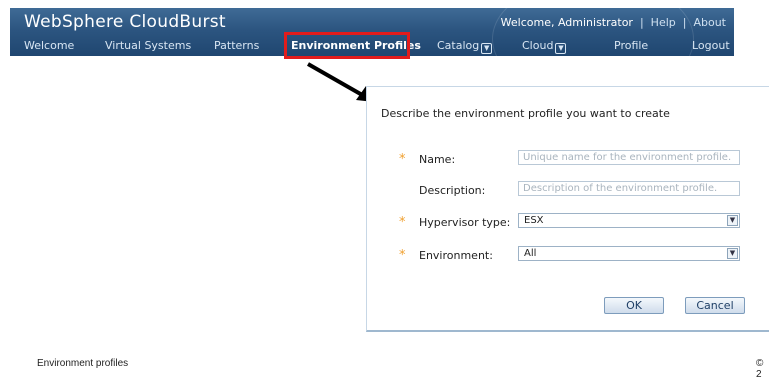 The width and height of the screenshot is (769, 383). Describe the element at coordinates (236, 45) in the screenshot. I see `nav-patterns: Patterns` at that location.